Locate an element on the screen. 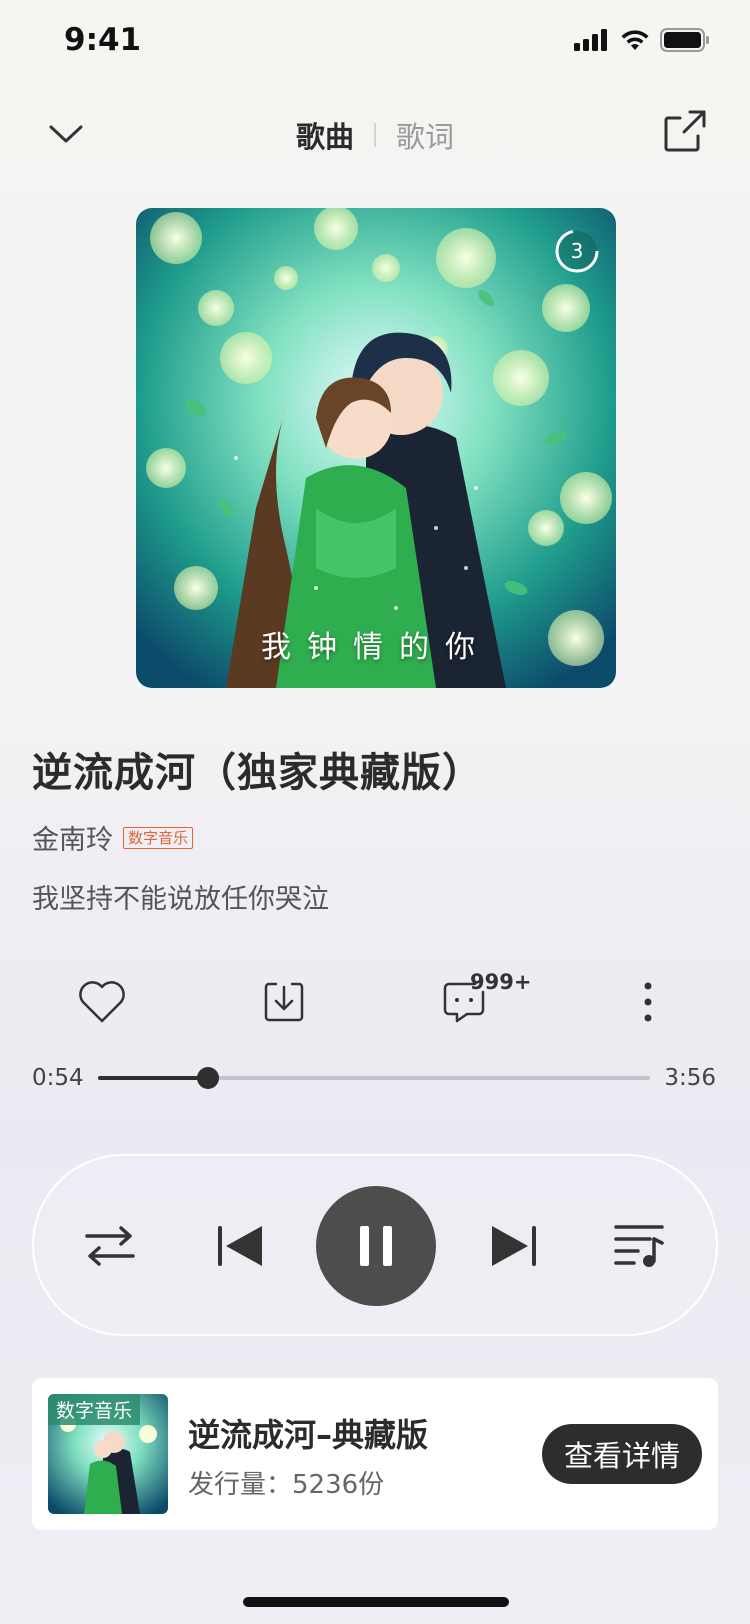 This screenshot has height=1624, width=750. share-button is located at coordinates (685, 131).